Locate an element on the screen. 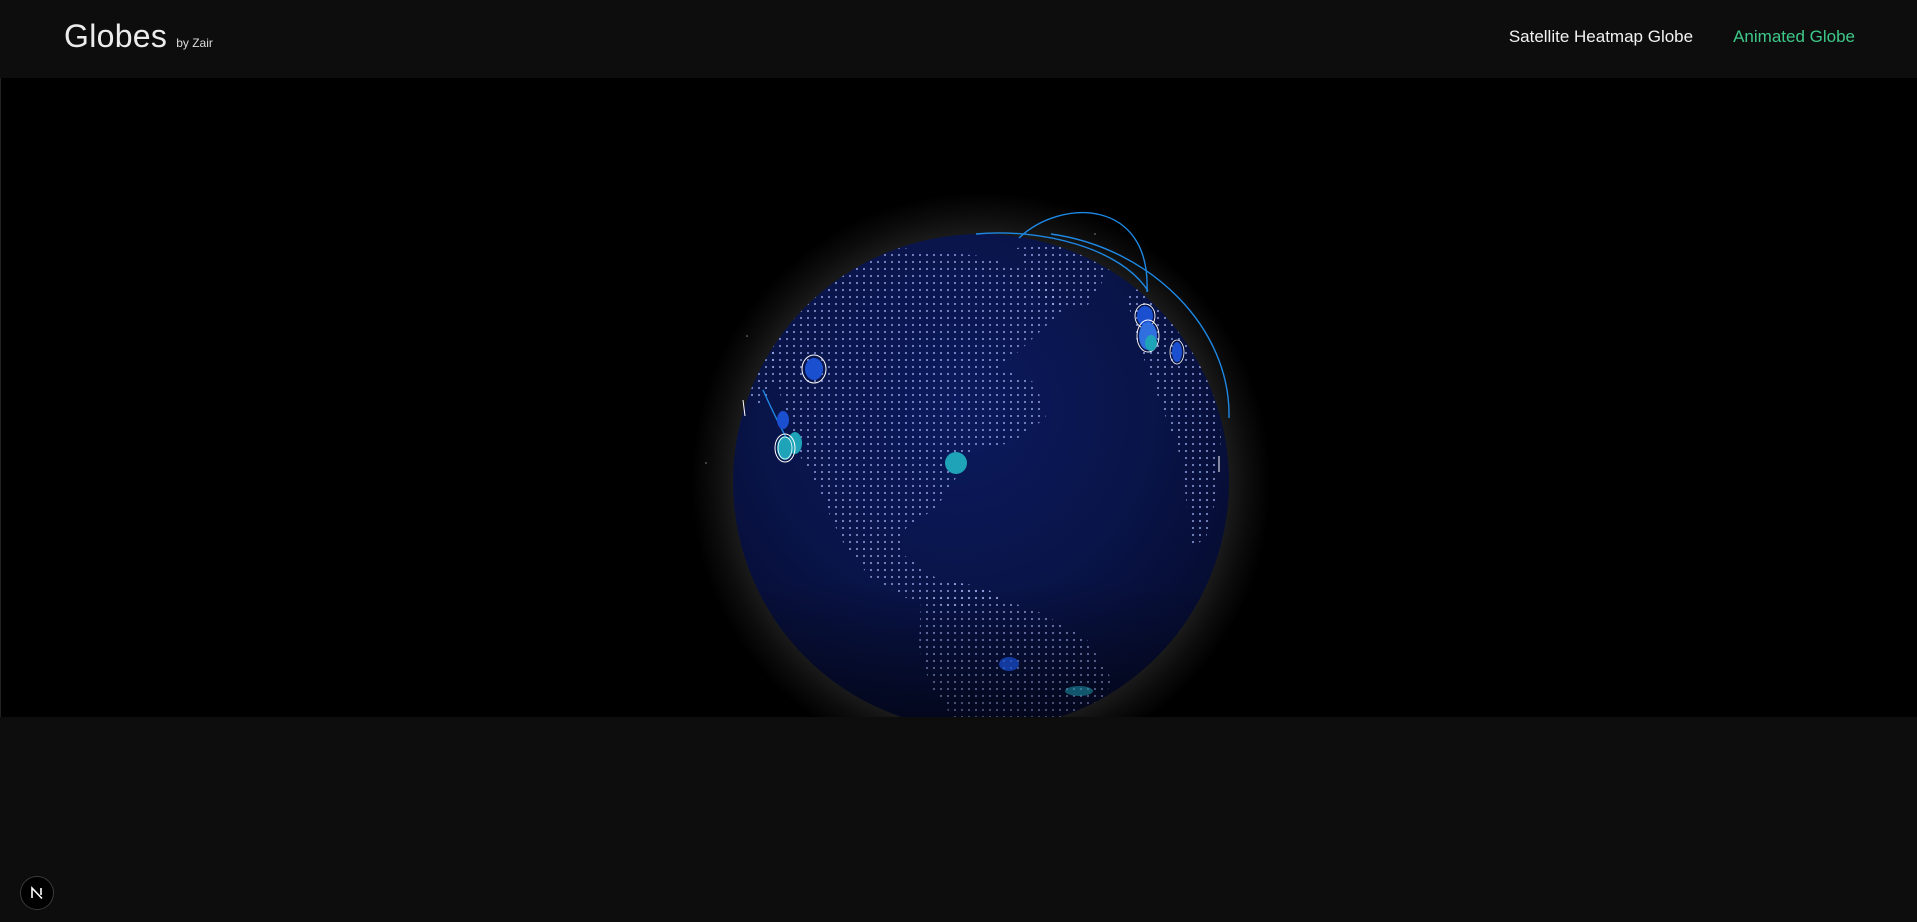 This screenshot has width=1917, height=922. brand: Globes by Zair is located at coordinates (138, 36).